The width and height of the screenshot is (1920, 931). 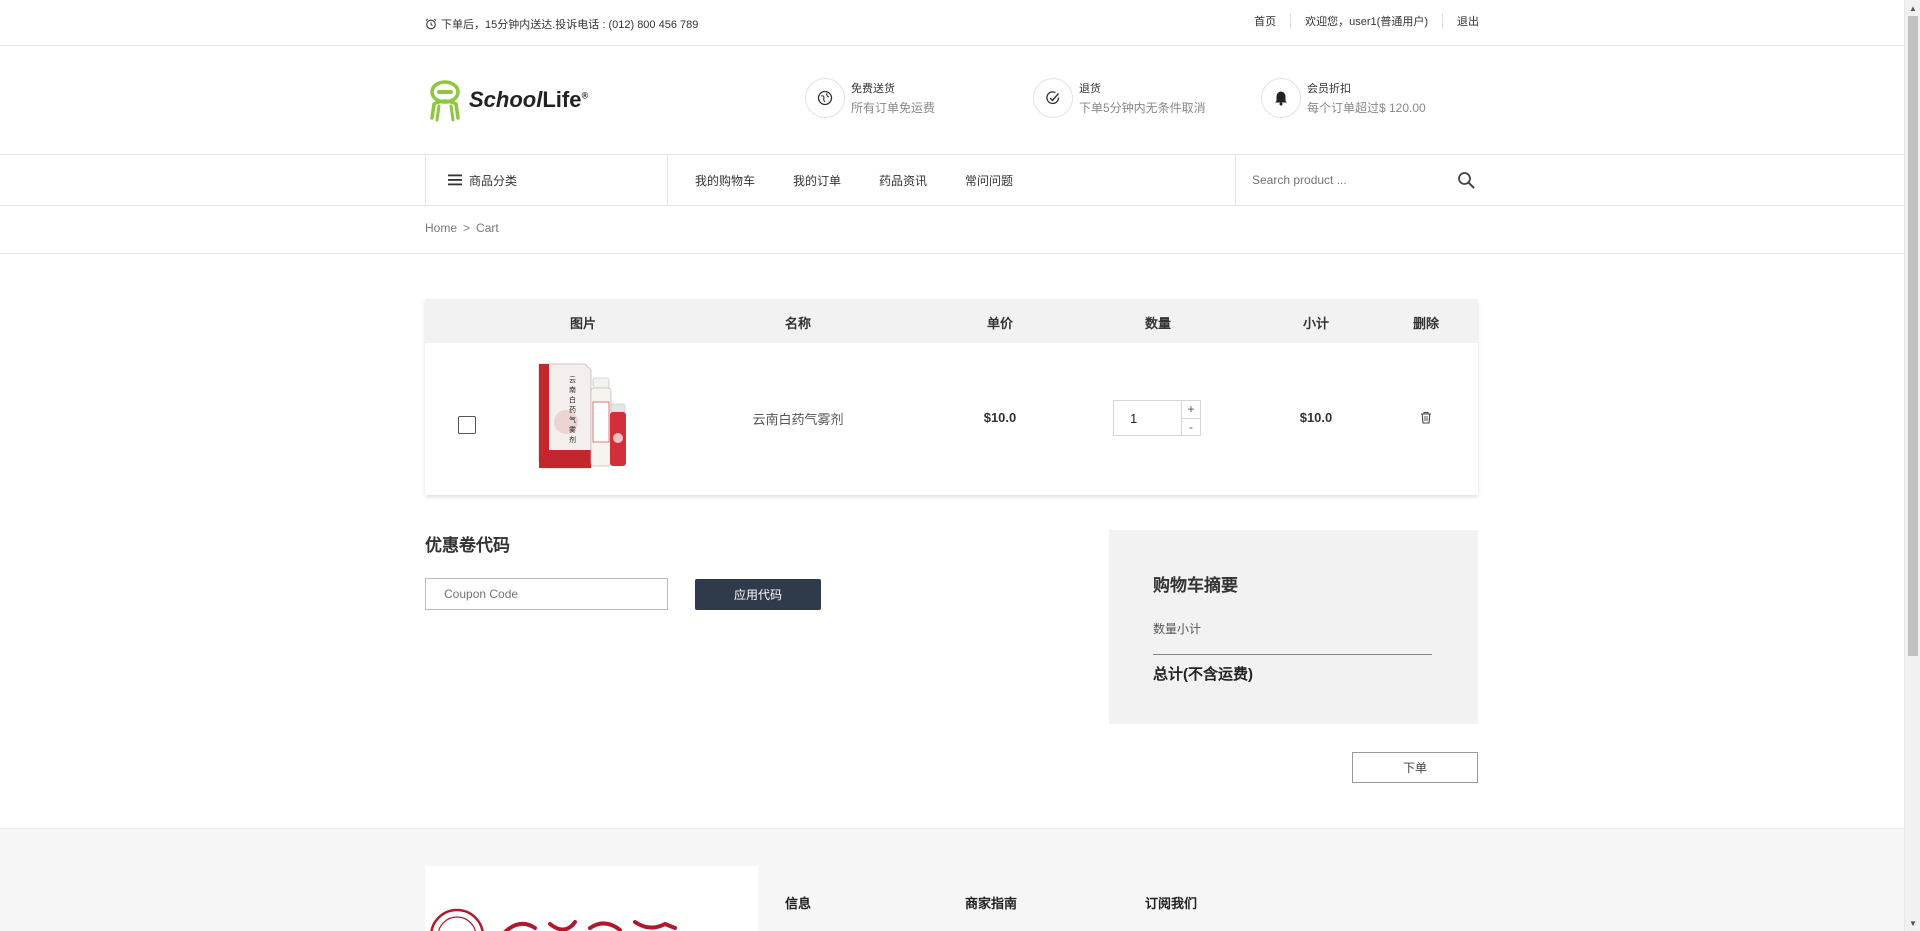 I want to click on feature-title: 退货, so click(x=1090, y=89).